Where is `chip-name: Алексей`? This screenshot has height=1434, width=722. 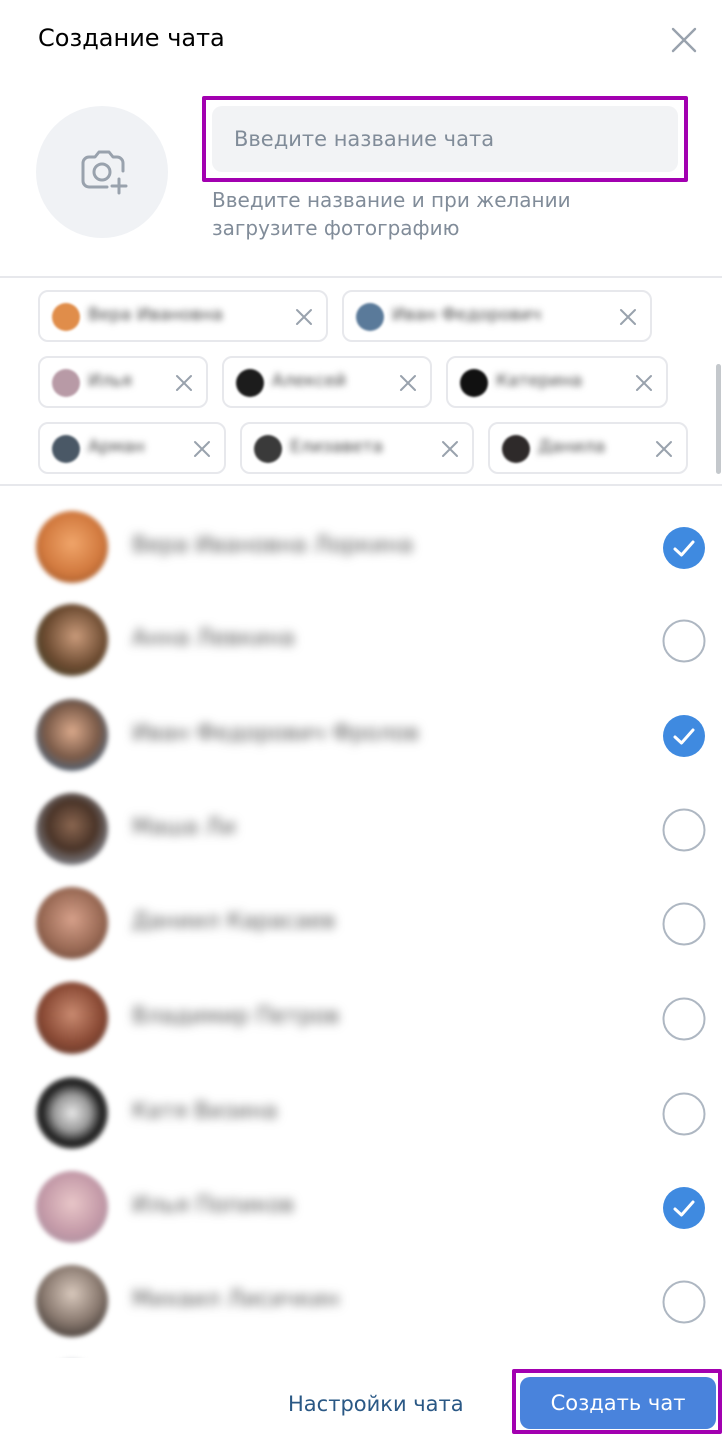
chip-name: Алексей is located at coordinates (309, 381).